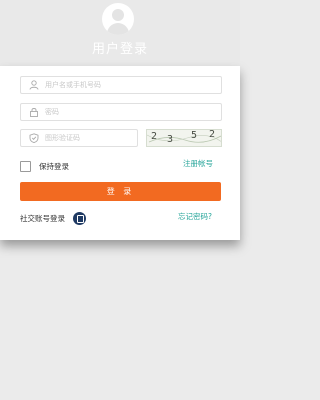 The image size is (320, 400). What do you see at coordinates (34, 138) in the screenshot?
I see `shield-icon` at bounding box center [34, 138].